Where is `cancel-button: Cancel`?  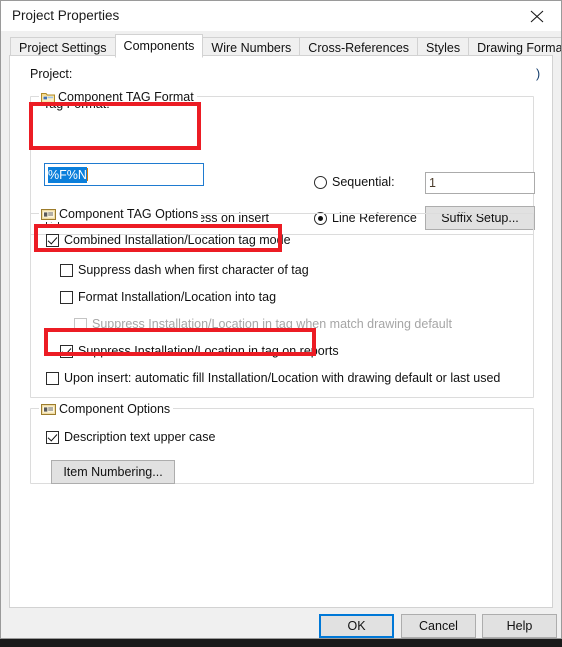 cancel-button: Cancel is located at coordinates (438, 626).